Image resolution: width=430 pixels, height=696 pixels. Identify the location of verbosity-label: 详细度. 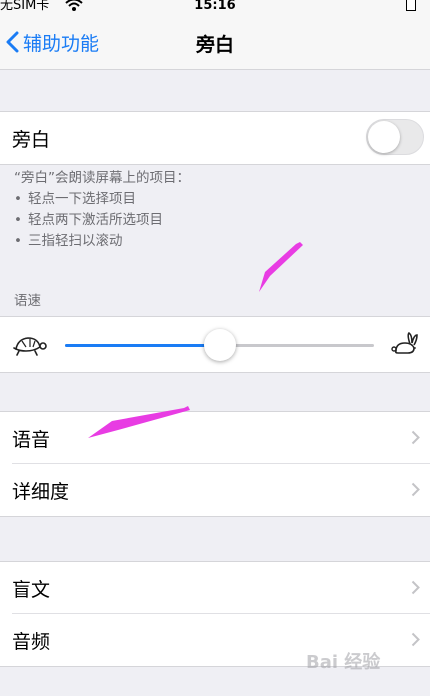
(41, 492).